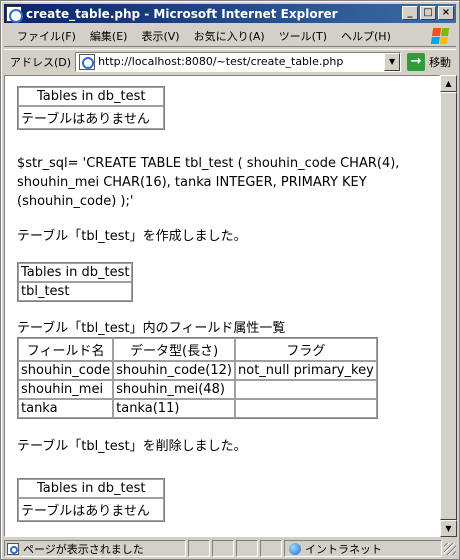 This screenshot has height=560, width=460. Describe the element at coordinates (306, 370) in the screenshot. I see `flags-cell: not_null primary_key` at that location.